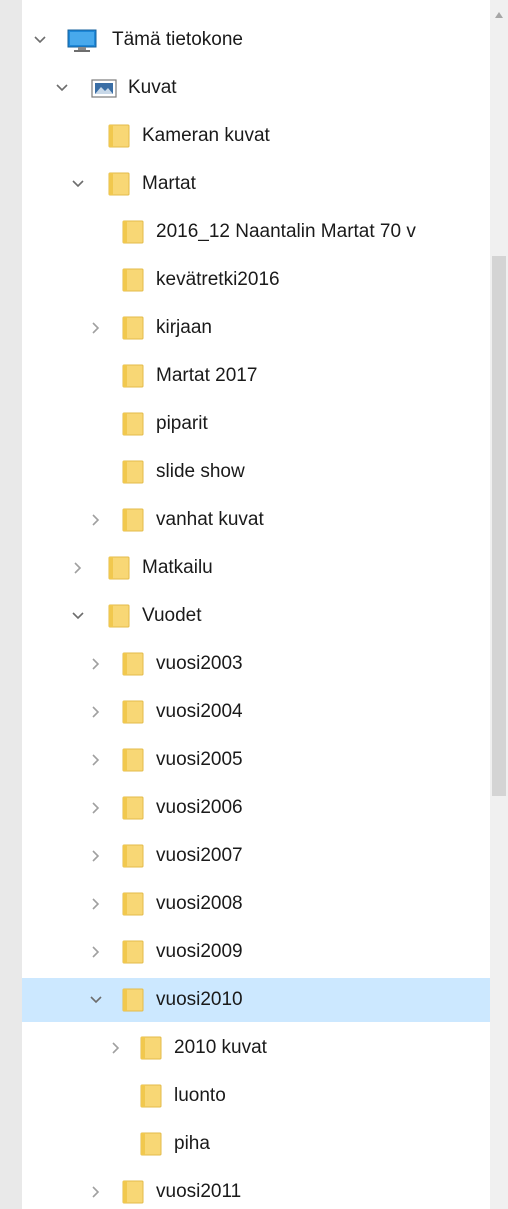  I want to click on tree-item: 2016_12 Naantalin Martat 70 v, so click(256, 232).